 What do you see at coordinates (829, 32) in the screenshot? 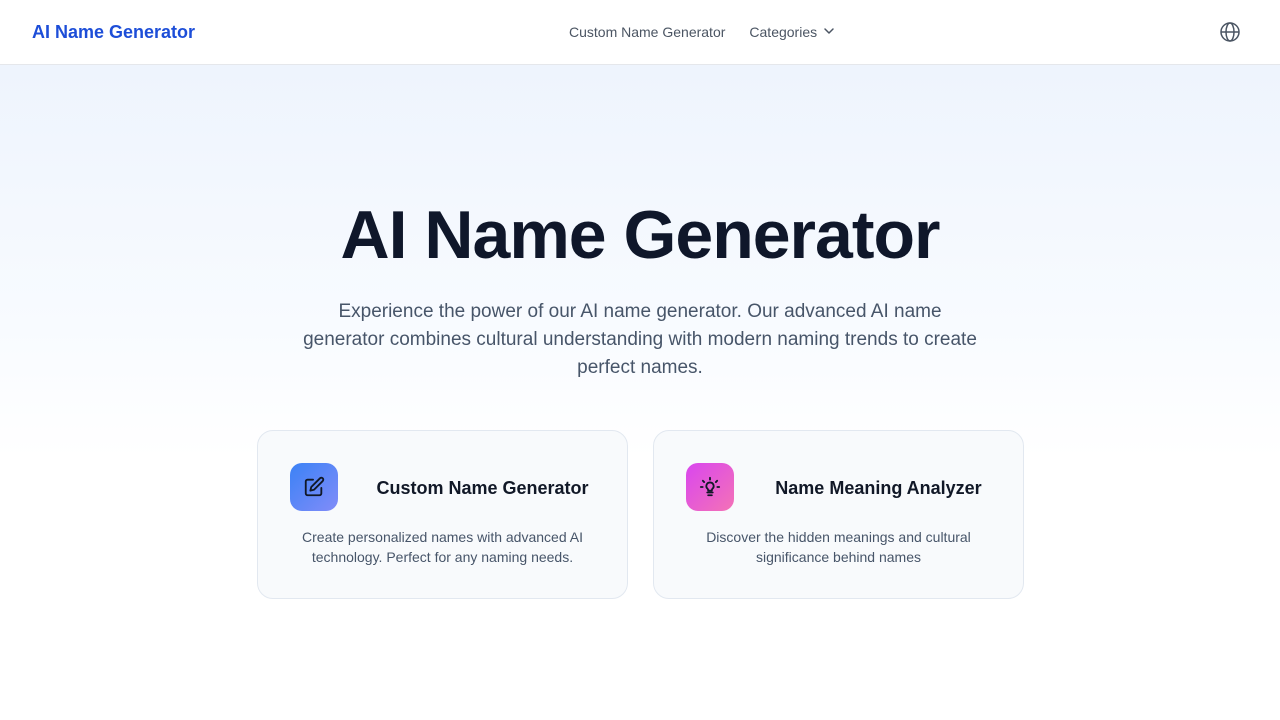
I see `chevron-down-icon` at bounding box center [829, 32].